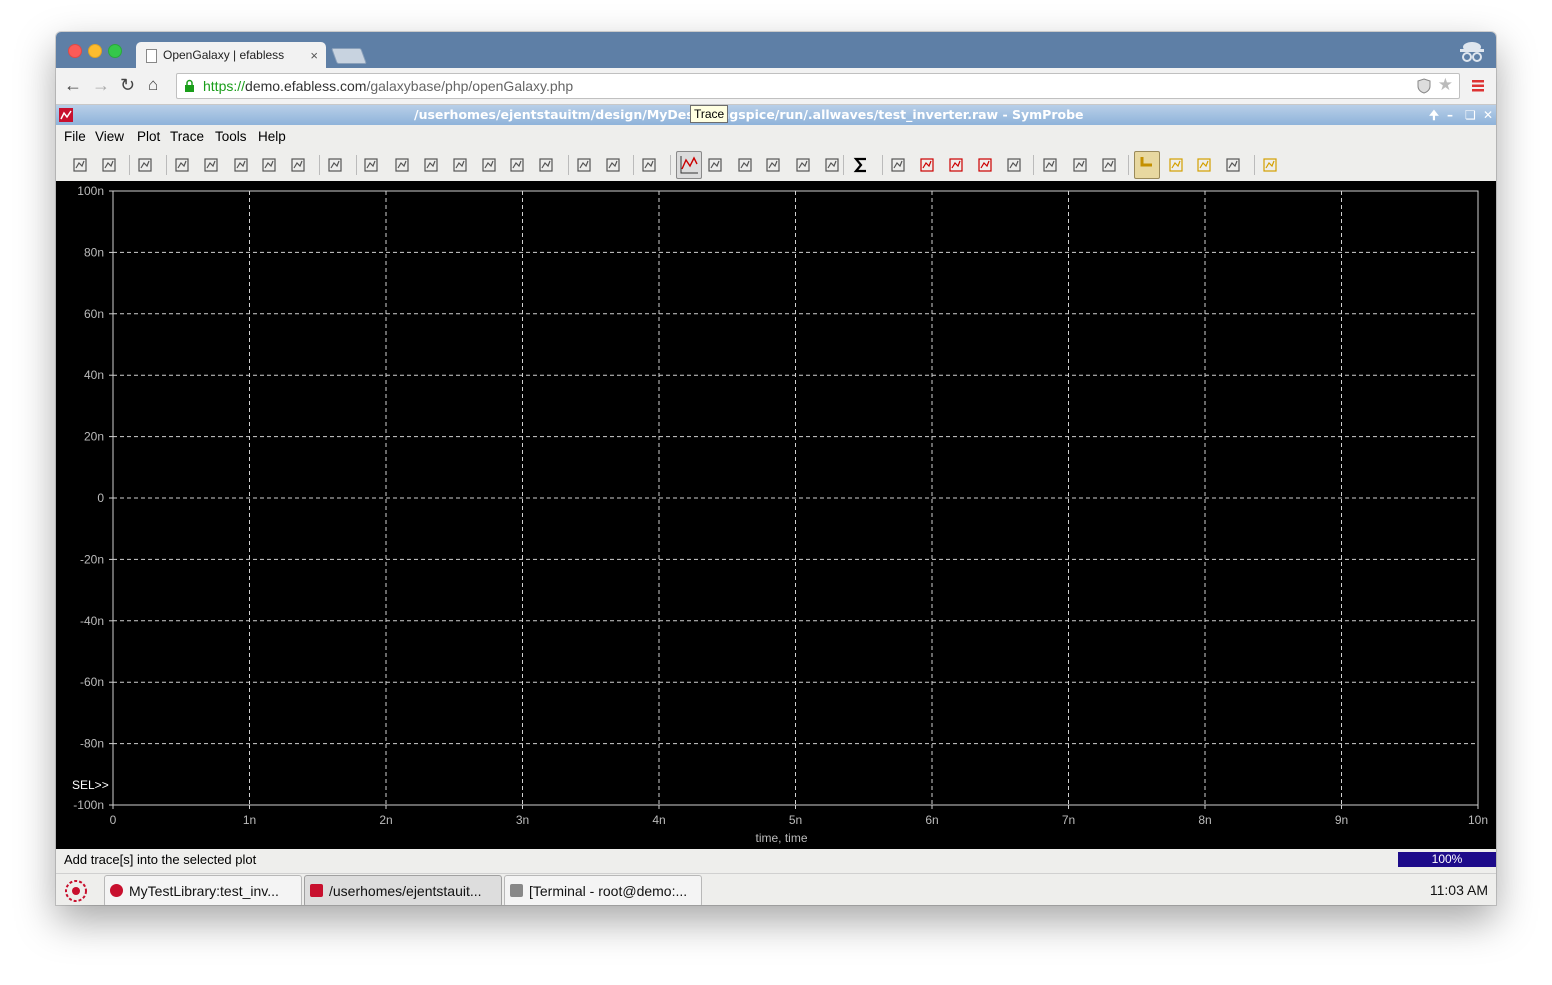  What do you see at coordinates (927, 165) in the screenshot?
I see `histogram-icon` at bounding box center [927, 165].